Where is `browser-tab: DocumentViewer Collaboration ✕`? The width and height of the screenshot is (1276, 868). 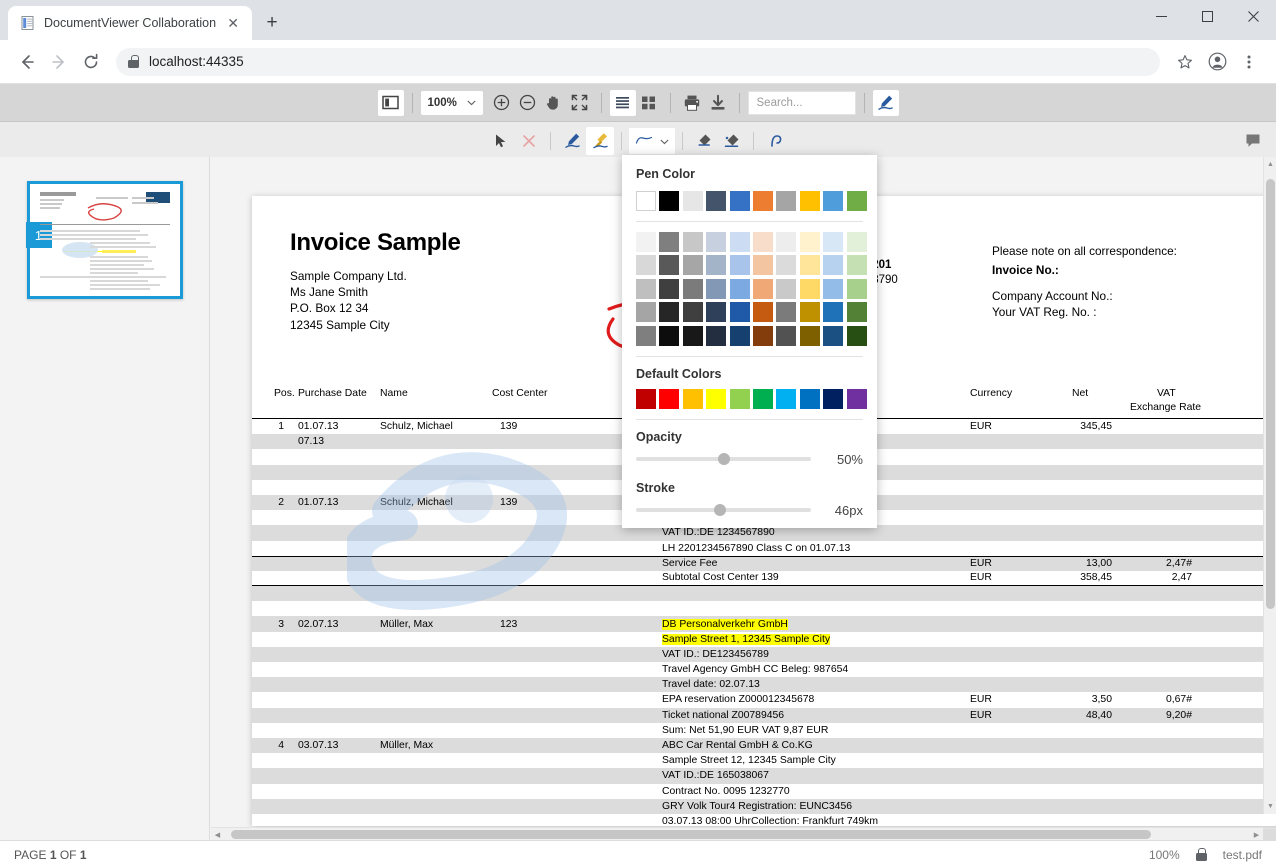
browser-tab: DocumentViewer Collaboration ✕ is located at coordinates (130, 23).